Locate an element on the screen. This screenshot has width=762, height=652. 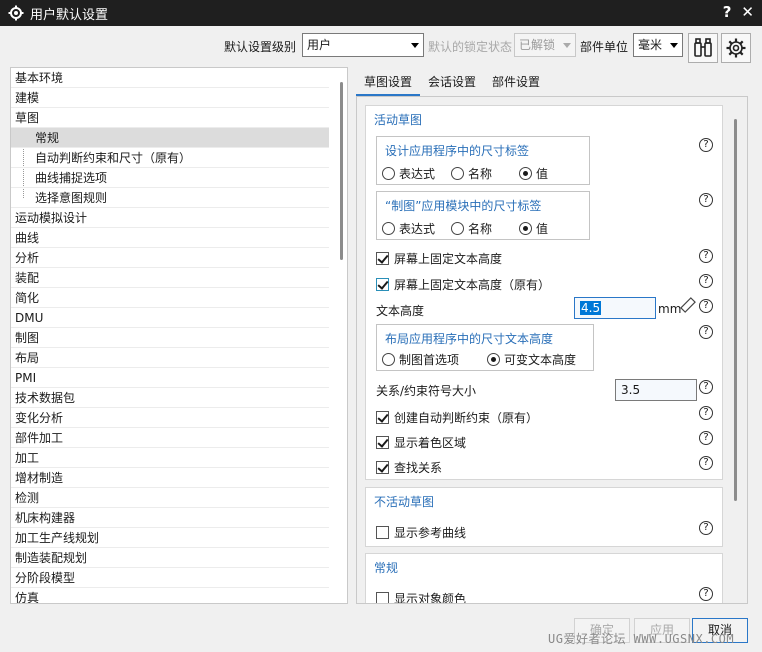
tab-session-settings: 会话设置 is located at coordinates (452, 83).